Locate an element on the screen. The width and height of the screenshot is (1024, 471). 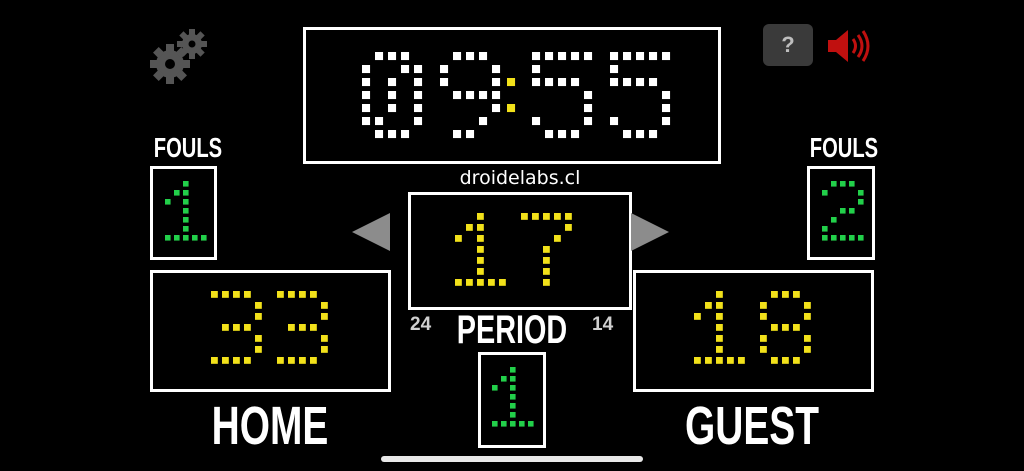
speaker-icon is located at coordinates (849, 46).